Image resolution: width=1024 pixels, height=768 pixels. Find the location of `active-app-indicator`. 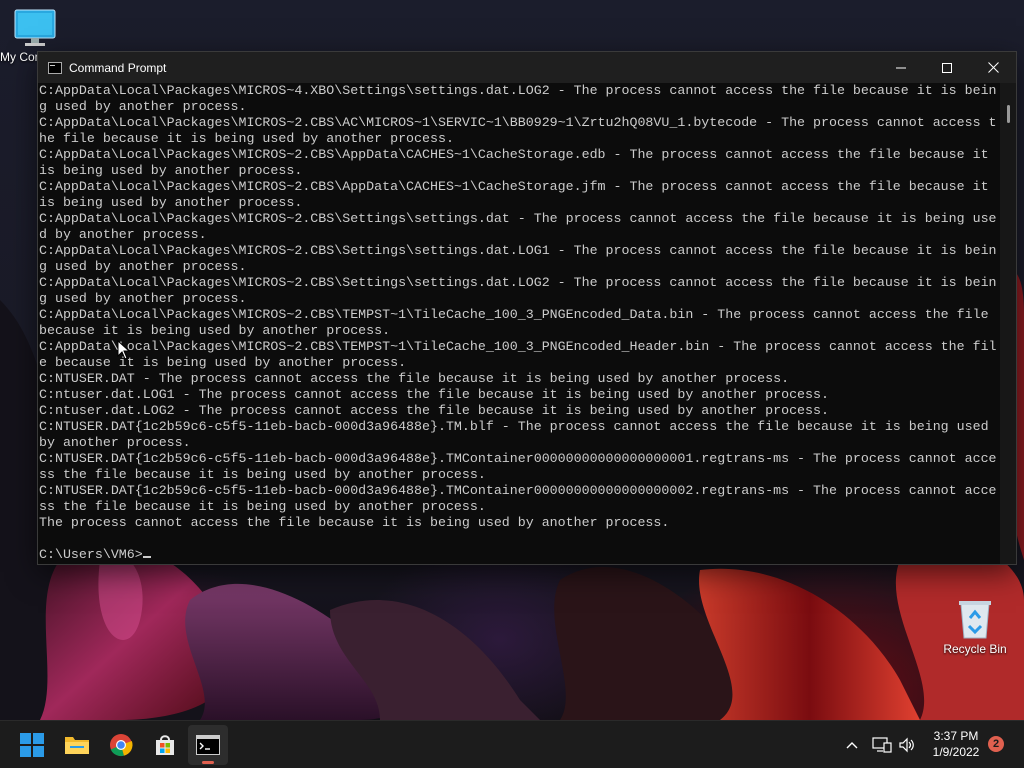

active-app-indicator is located at coordinates (208, 762).